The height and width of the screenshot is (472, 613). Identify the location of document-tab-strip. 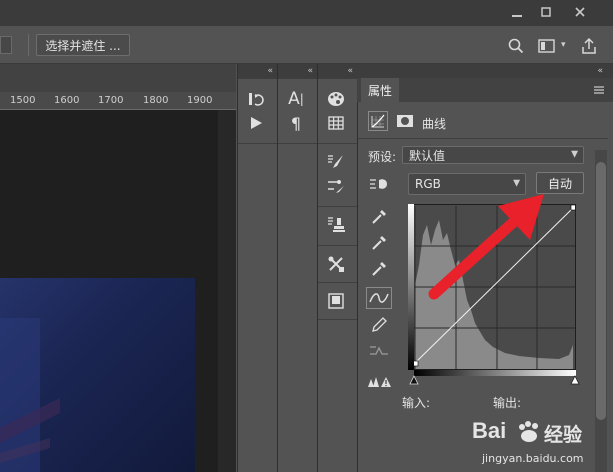
(118, 78).